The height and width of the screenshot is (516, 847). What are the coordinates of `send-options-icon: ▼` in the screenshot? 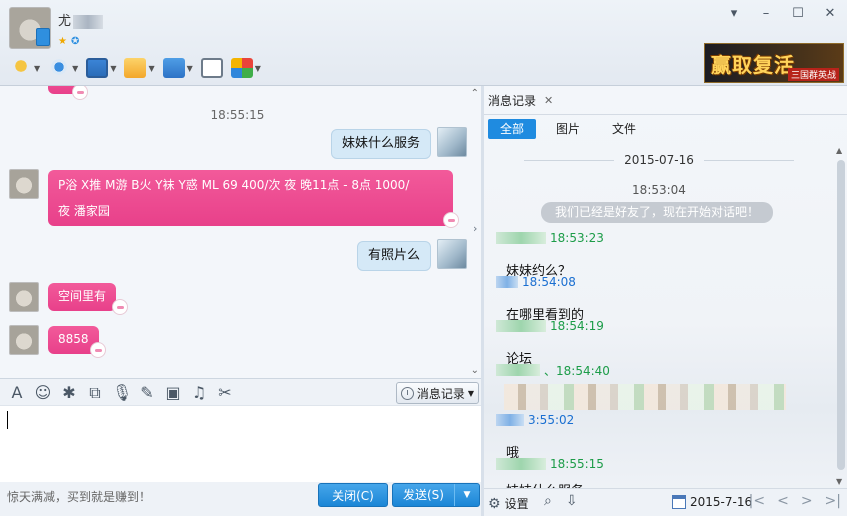 It's located at (467, 495).